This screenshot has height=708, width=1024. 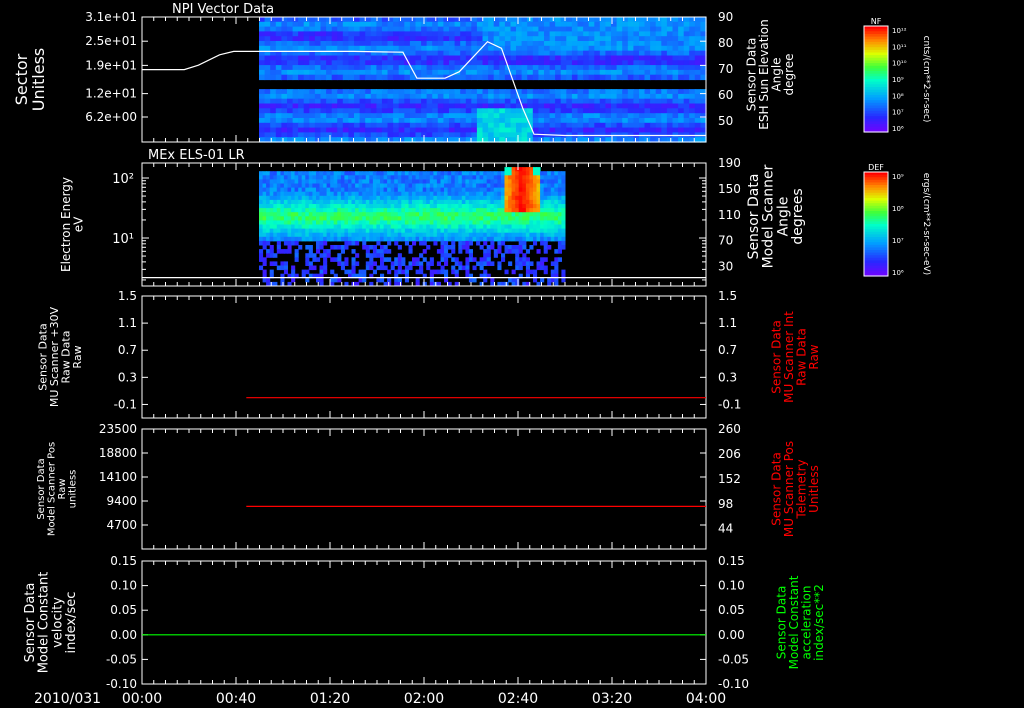 What do you see at coordinates (121, 525) in the screenshot?
I see `y-tick-label: 4700` at bounding box center [121, 525].